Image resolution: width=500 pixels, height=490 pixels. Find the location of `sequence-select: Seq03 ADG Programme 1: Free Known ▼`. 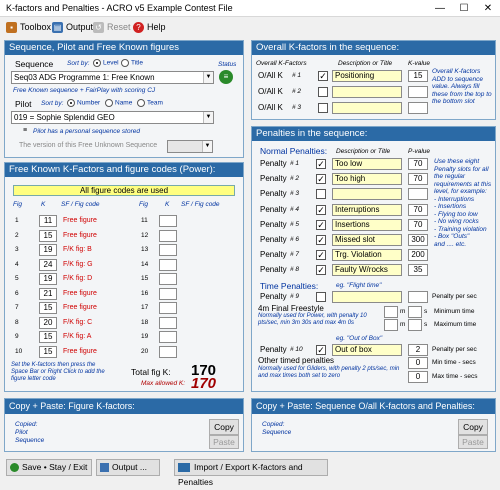

sequence-select: Seq03 ADG Programme 1: Free Known ▼ is located at coordinates (112, 77).